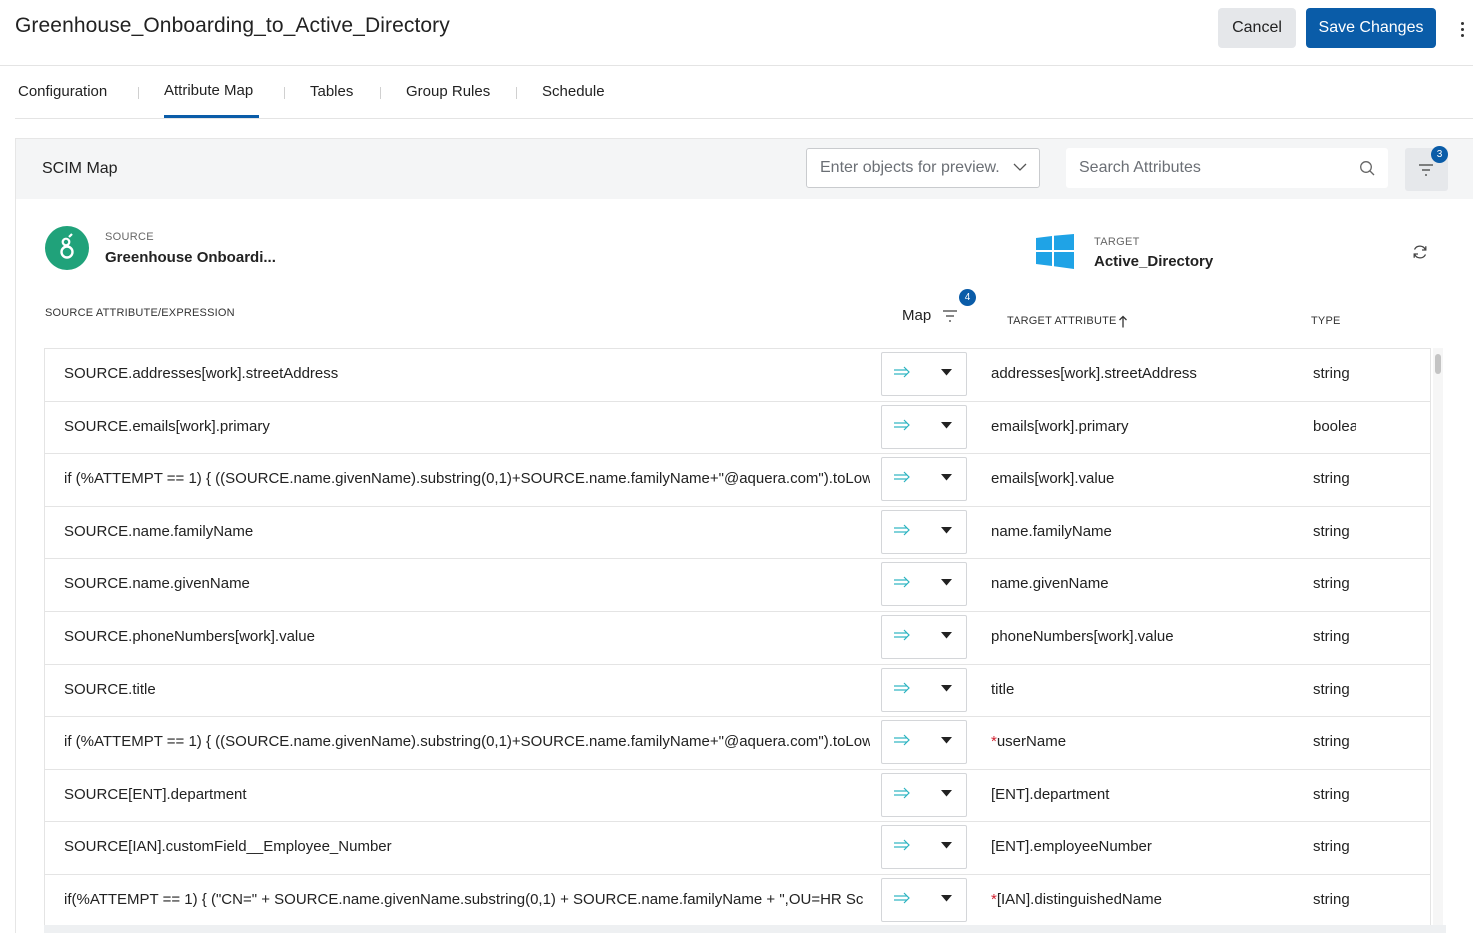  I want to click on source-expression: SOURCE[IAN].customField__Employee_Number, so click(467, 846).